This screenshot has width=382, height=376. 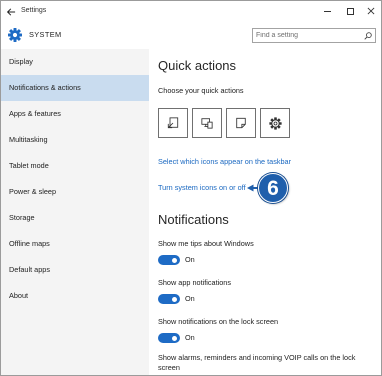 I want to click on note-icon, so click(x=241, y=123).